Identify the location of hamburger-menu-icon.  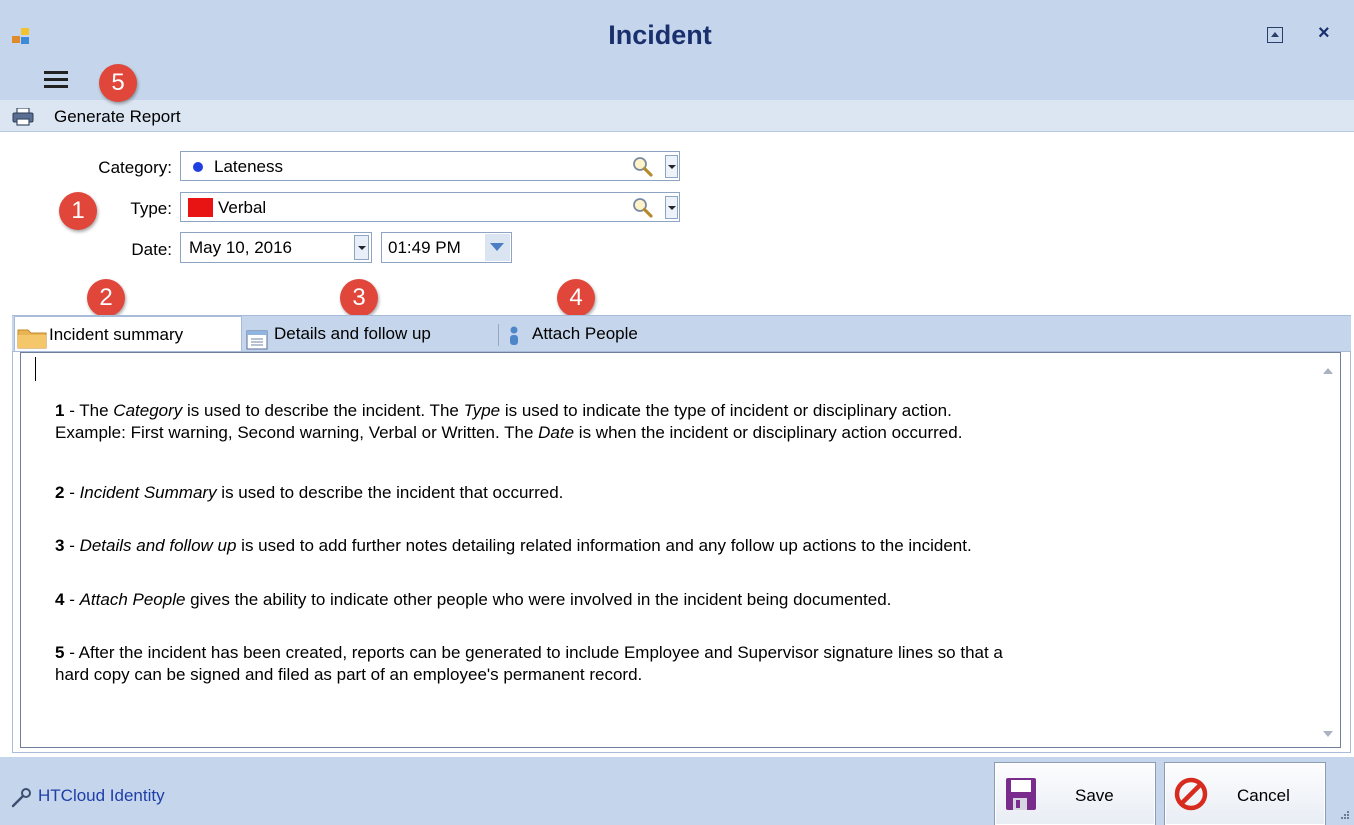
(56, 80).